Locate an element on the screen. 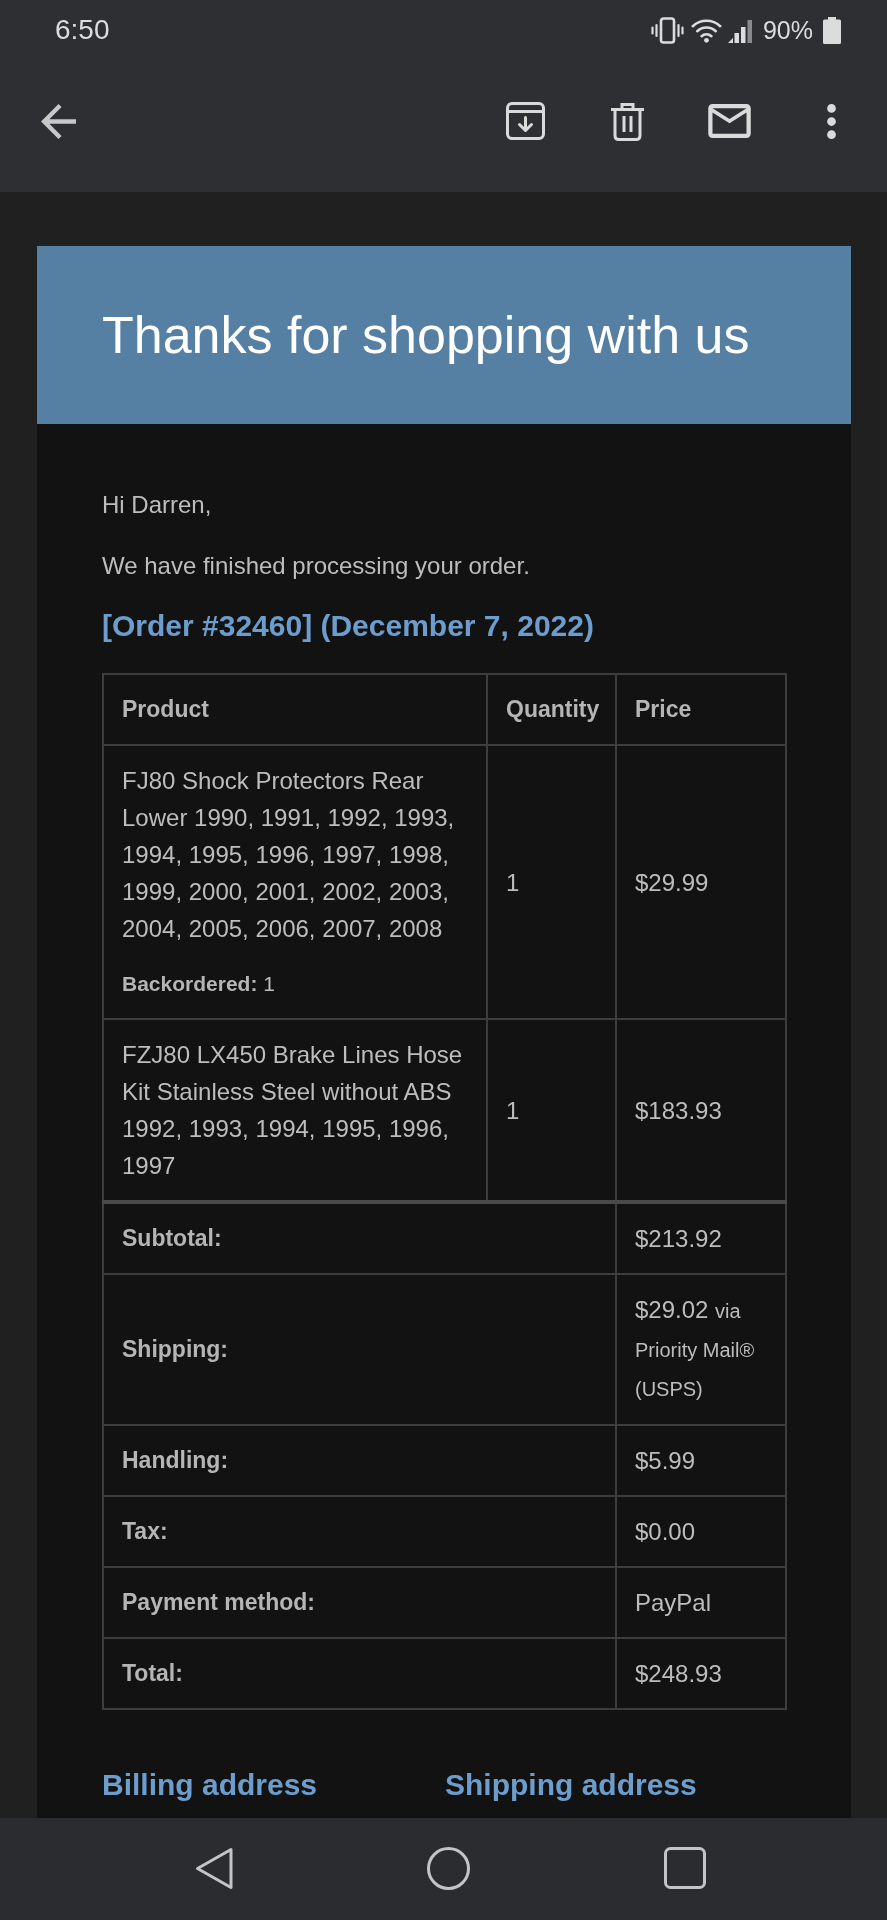  table-cell: Handling: is located at coordinates (359, 1460).